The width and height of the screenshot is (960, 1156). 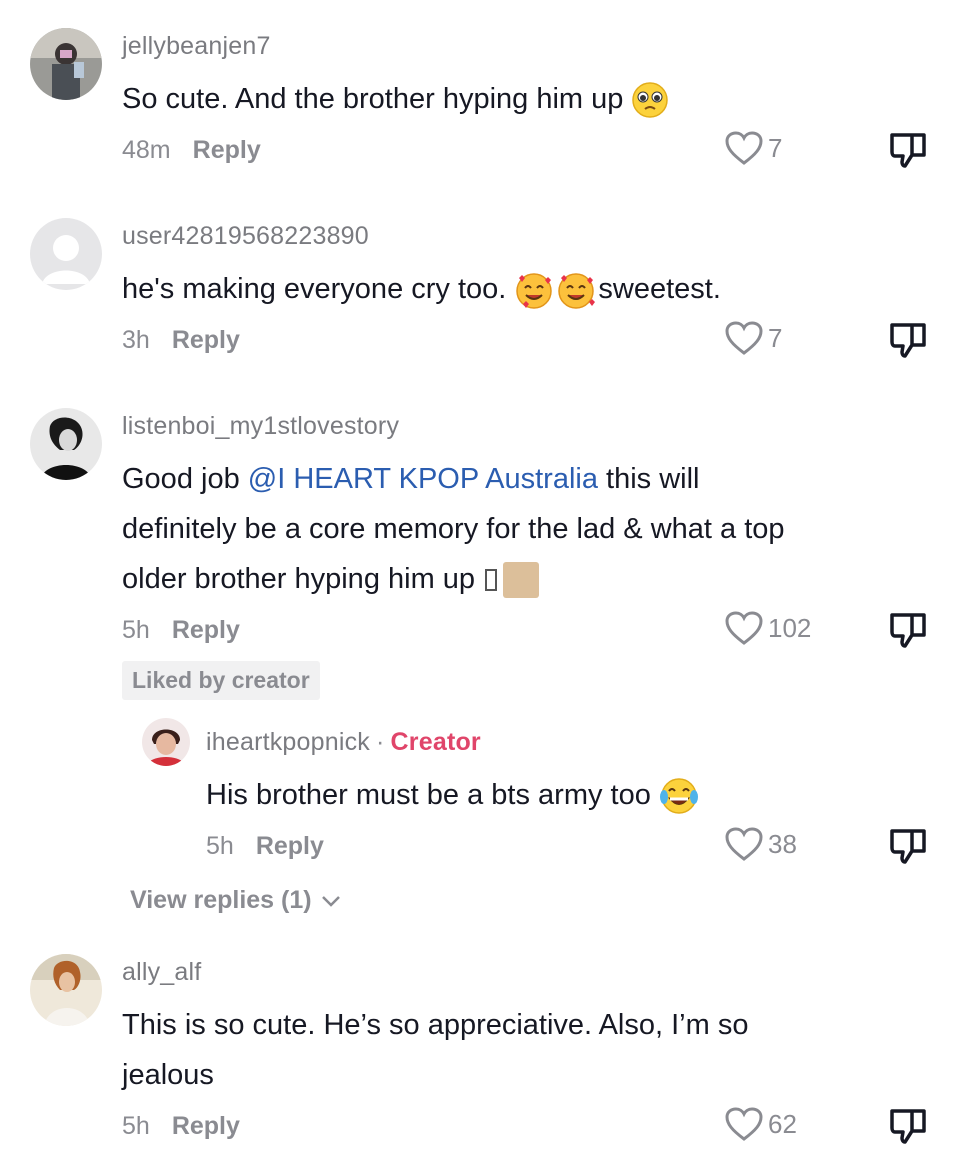 What do you see at coordinates (314, 289) in the screenshot?
I see `comment-text-body: he's making everyone cry too.` at bounding box center [314, 289].